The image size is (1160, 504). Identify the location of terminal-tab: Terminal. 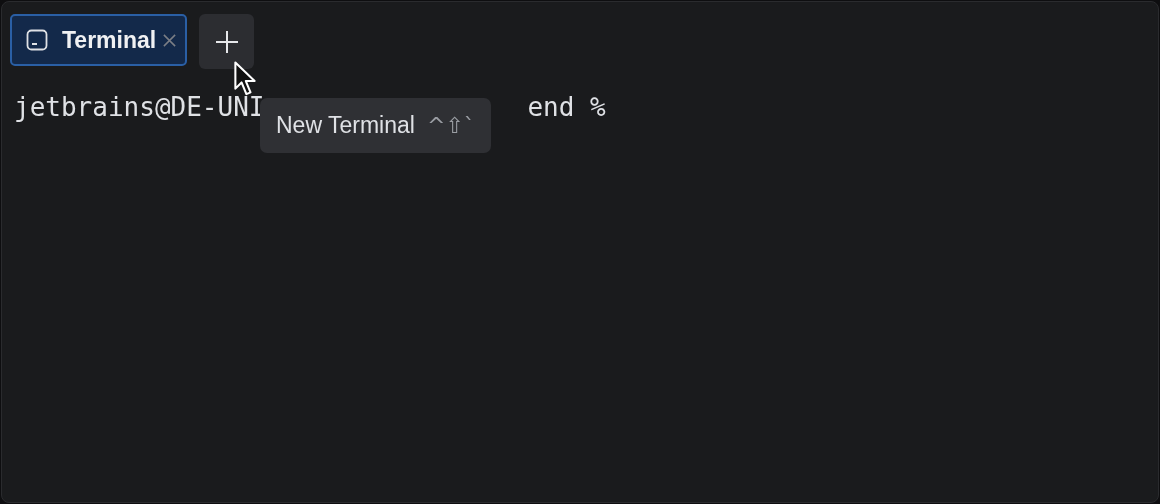
(99, 40).